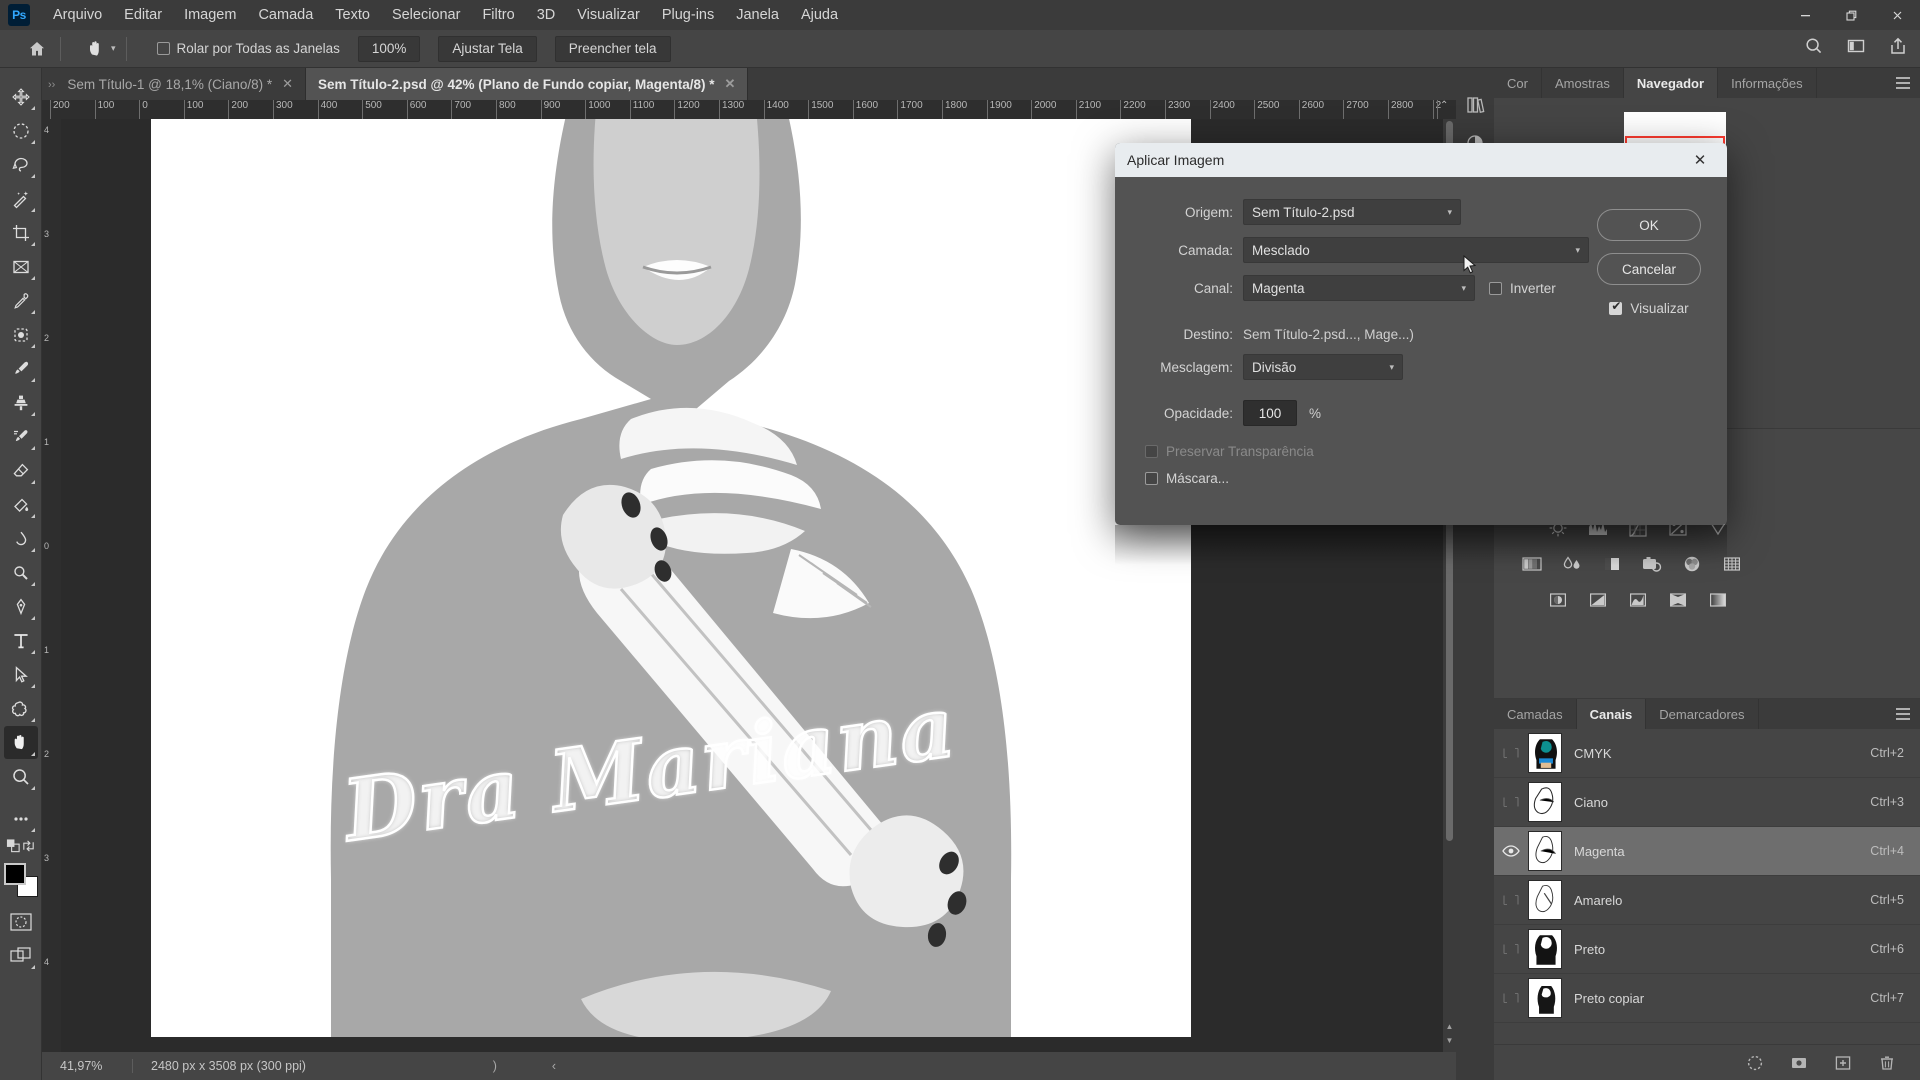 This screenshot has width=1920, height=1080. Describe the element at coordinates (1799, 1063) in the screenshot. I see `save-selection-icon` at that location.